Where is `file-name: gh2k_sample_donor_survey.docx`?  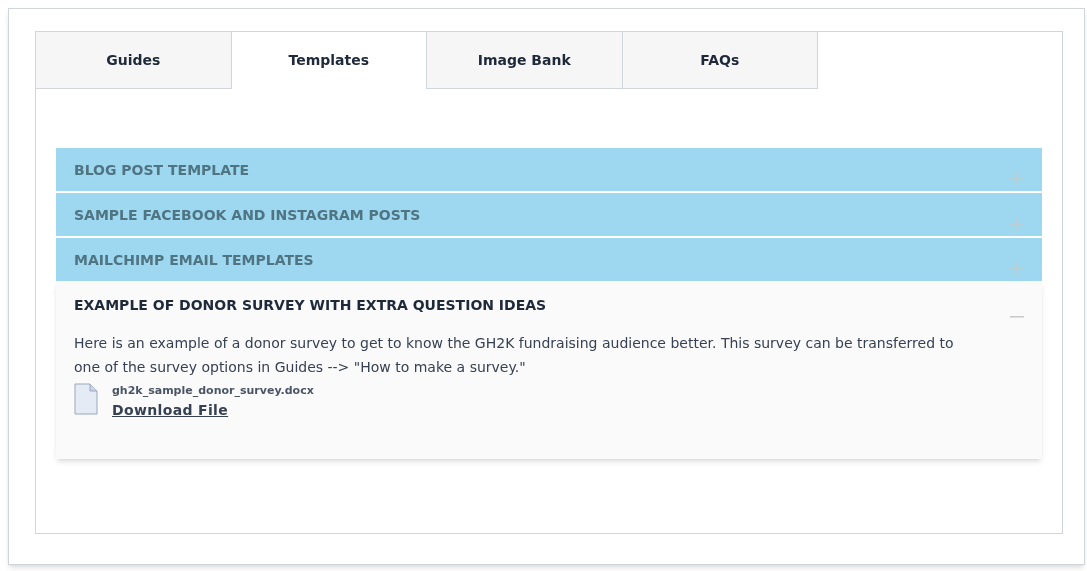
file-name: gh2k_sample_donor_survey.docx is located at coordinates (213, 391).